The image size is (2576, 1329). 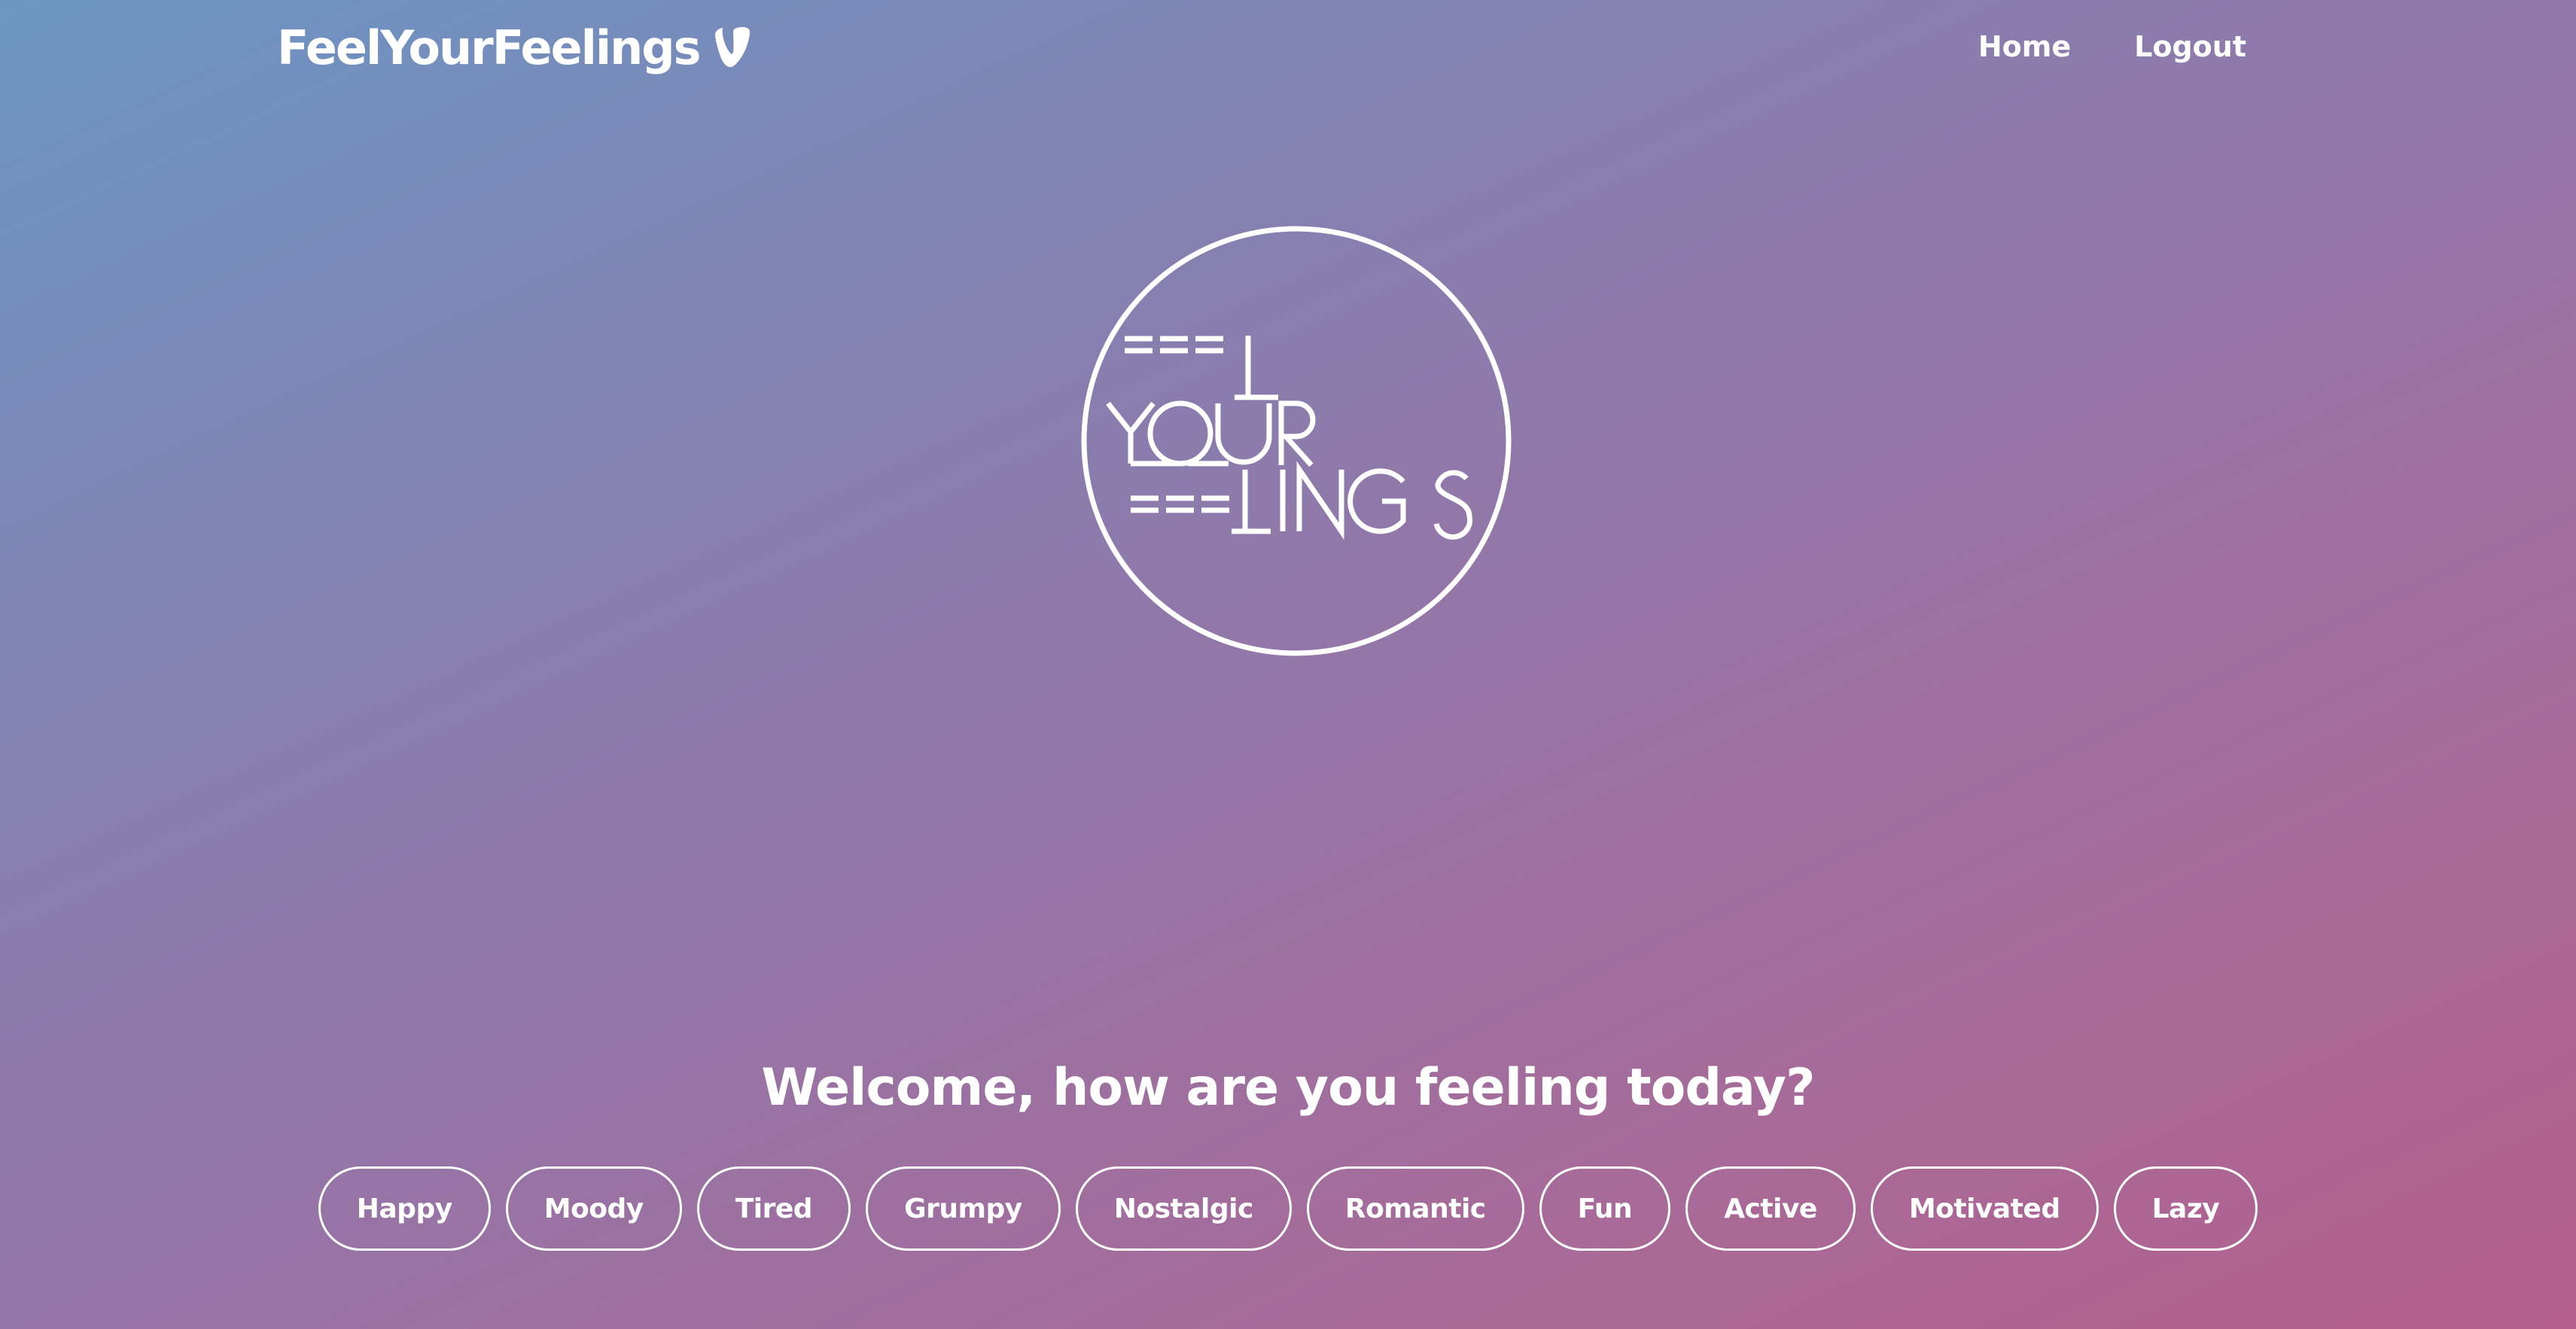 What do you see at coordinates (1290, 438) in the screenshot?
I see `logo-wordmark` at bounding box center [1290, 438].